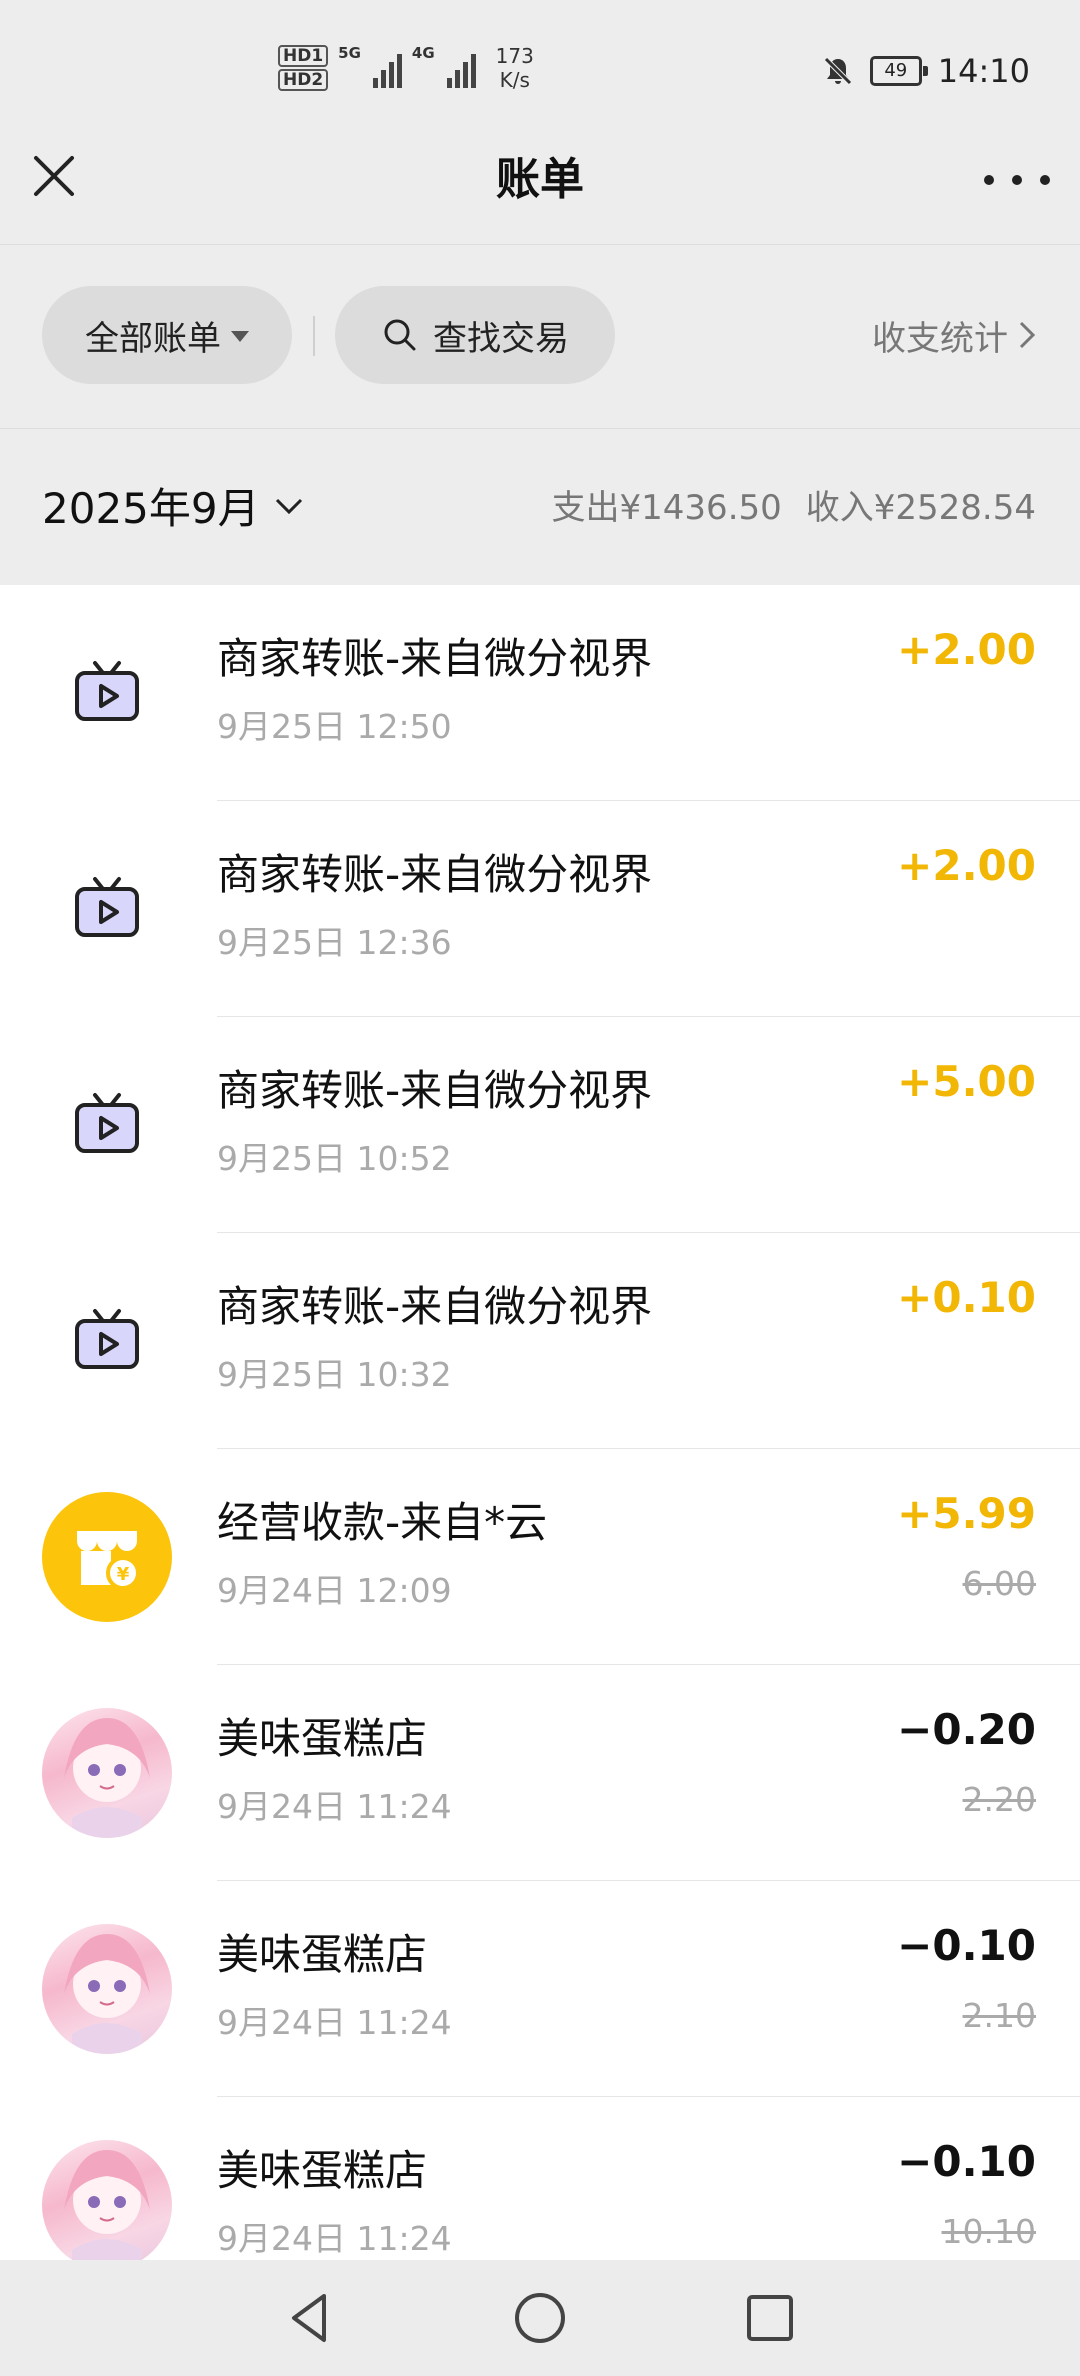  Describe the element at coordinates (940, 338) in the screenshot. I see `stats-label: 收支统计` at that location.